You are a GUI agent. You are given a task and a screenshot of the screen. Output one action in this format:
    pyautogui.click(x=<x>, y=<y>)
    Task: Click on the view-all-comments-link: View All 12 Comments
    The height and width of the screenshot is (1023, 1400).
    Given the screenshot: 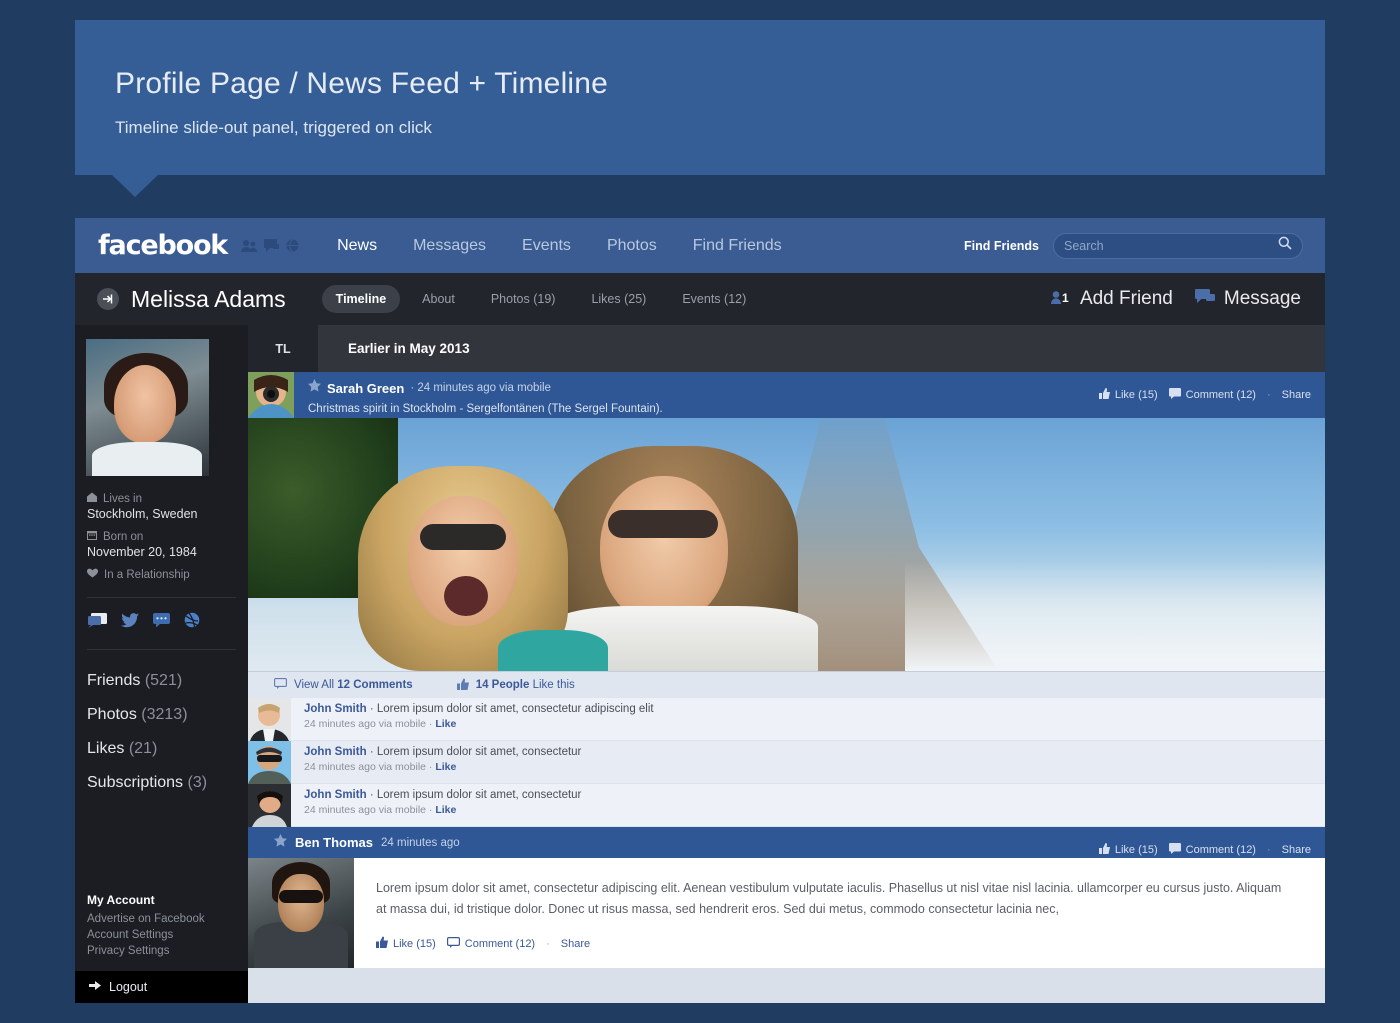 What is the action you would take?
    pyautogui.click(x=343, y=685)
    